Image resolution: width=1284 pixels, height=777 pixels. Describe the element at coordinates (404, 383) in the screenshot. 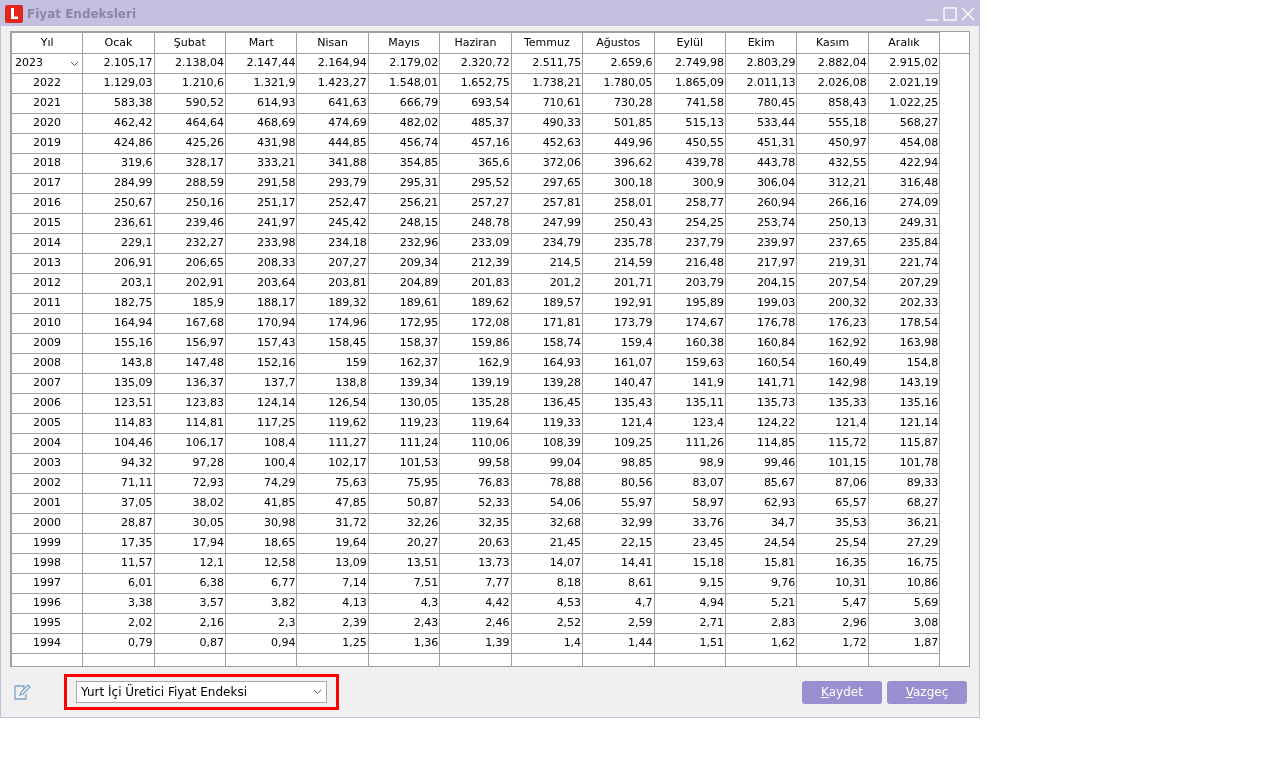

I see `table-cell: 139,34` at that location.